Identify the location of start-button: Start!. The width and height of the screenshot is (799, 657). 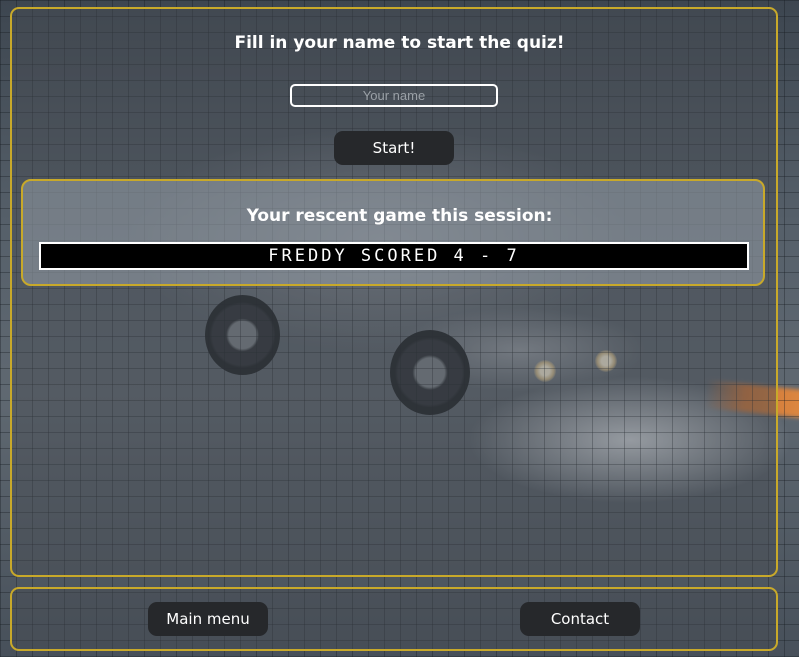
(394, 148).